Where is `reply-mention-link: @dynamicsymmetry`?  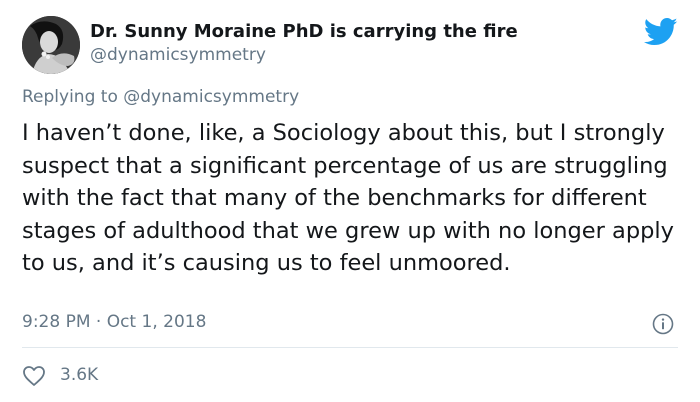 reply-mention-link: @dynamicsymmetry is located at coordinates (211, 97).